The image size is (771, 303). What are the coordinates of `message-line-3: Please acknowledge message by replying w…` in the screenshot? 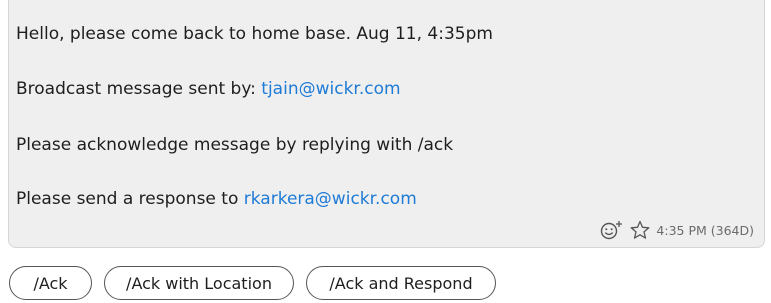 It's located at (234, 145).